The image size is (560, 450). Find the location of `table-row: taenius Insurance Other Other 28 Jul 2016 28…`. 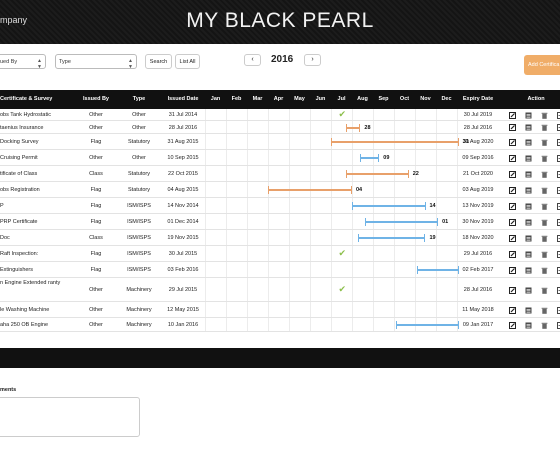

table-row: taenius Insurance Other Other 28 Jul 2016 28… is located at coordinates (280, 127).